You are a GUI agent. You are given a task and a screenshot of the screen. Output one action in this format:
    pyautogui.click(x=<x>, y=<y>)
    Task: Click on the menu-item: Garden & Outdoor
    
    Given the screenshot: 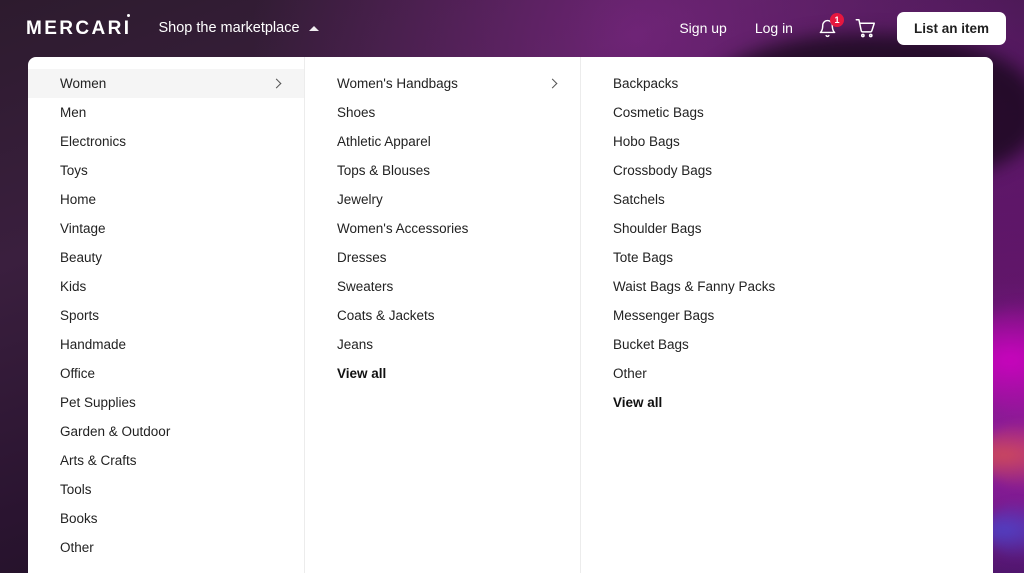 What is the action you would take?
    pyautogui.click(x=166, y=431)
    